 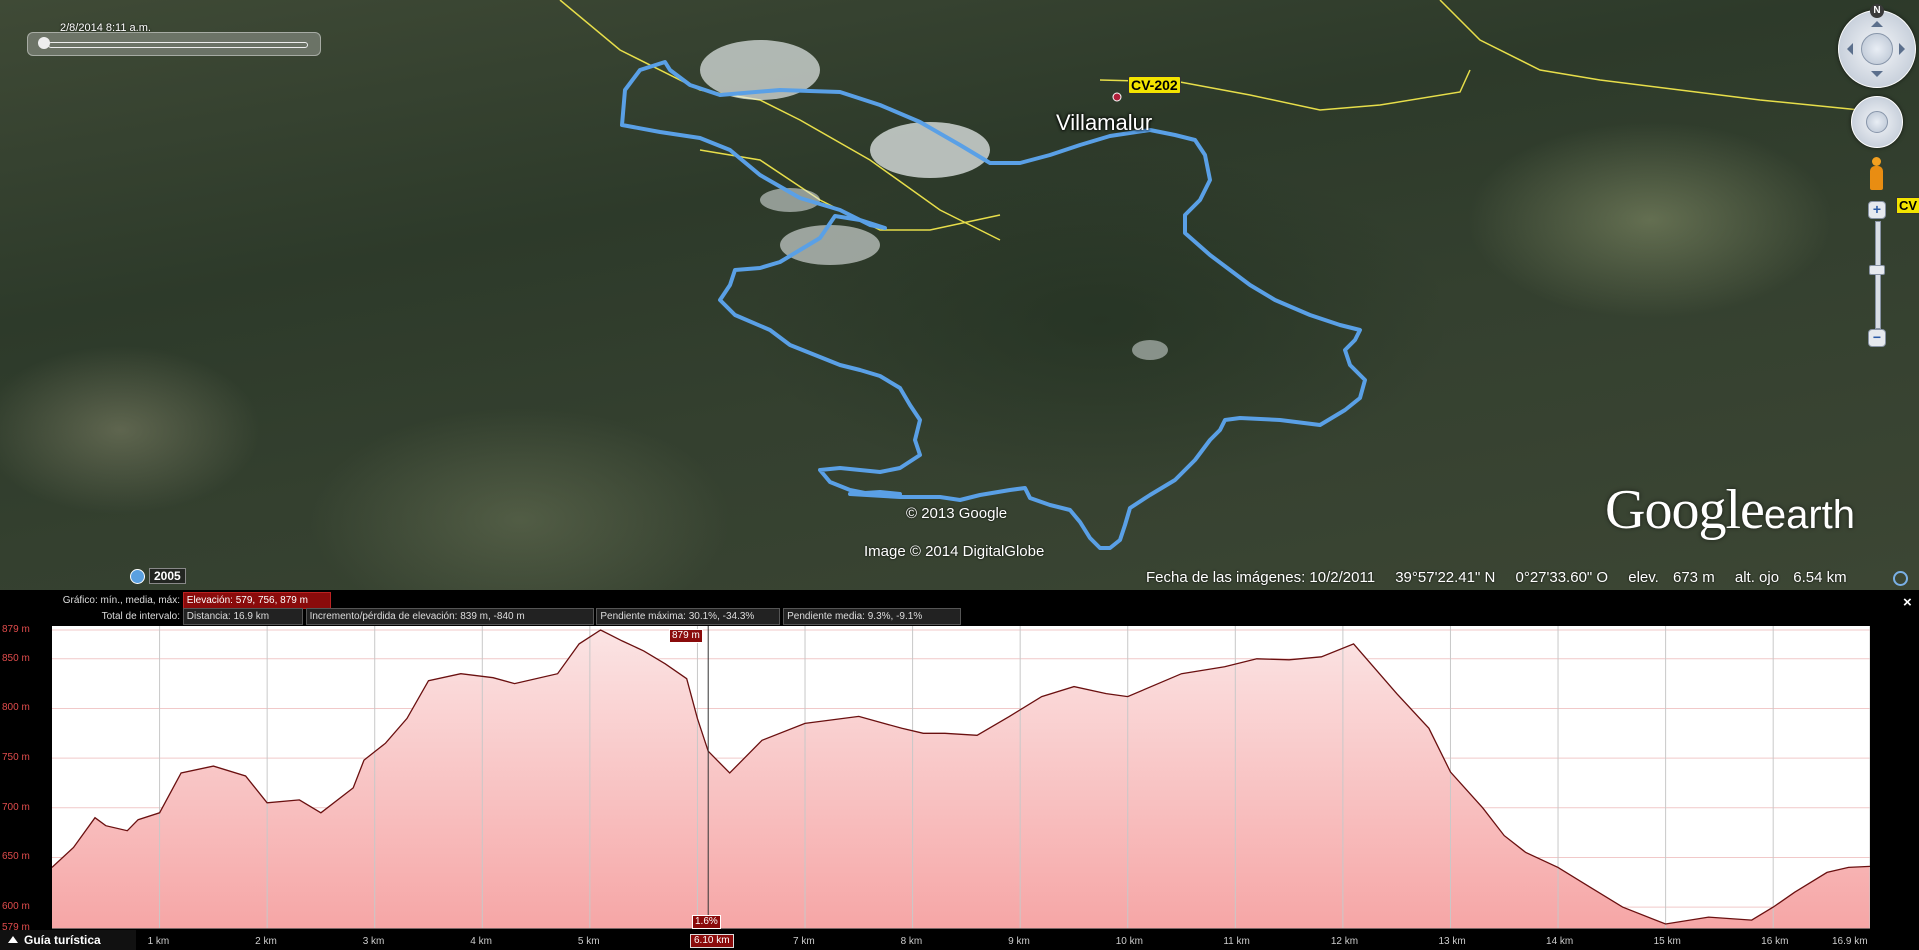 What do you see at coordinates (1236, 941) in the screenshot?
I see `x-tick-label: 11 km` at bounding box center [1236, 941].